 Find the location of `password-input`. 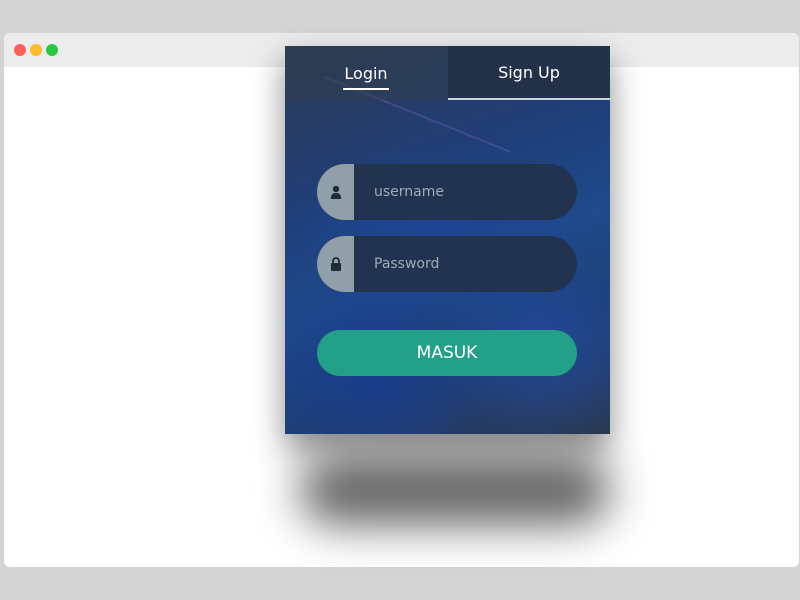

password-input is located at coordinates (465, 264).